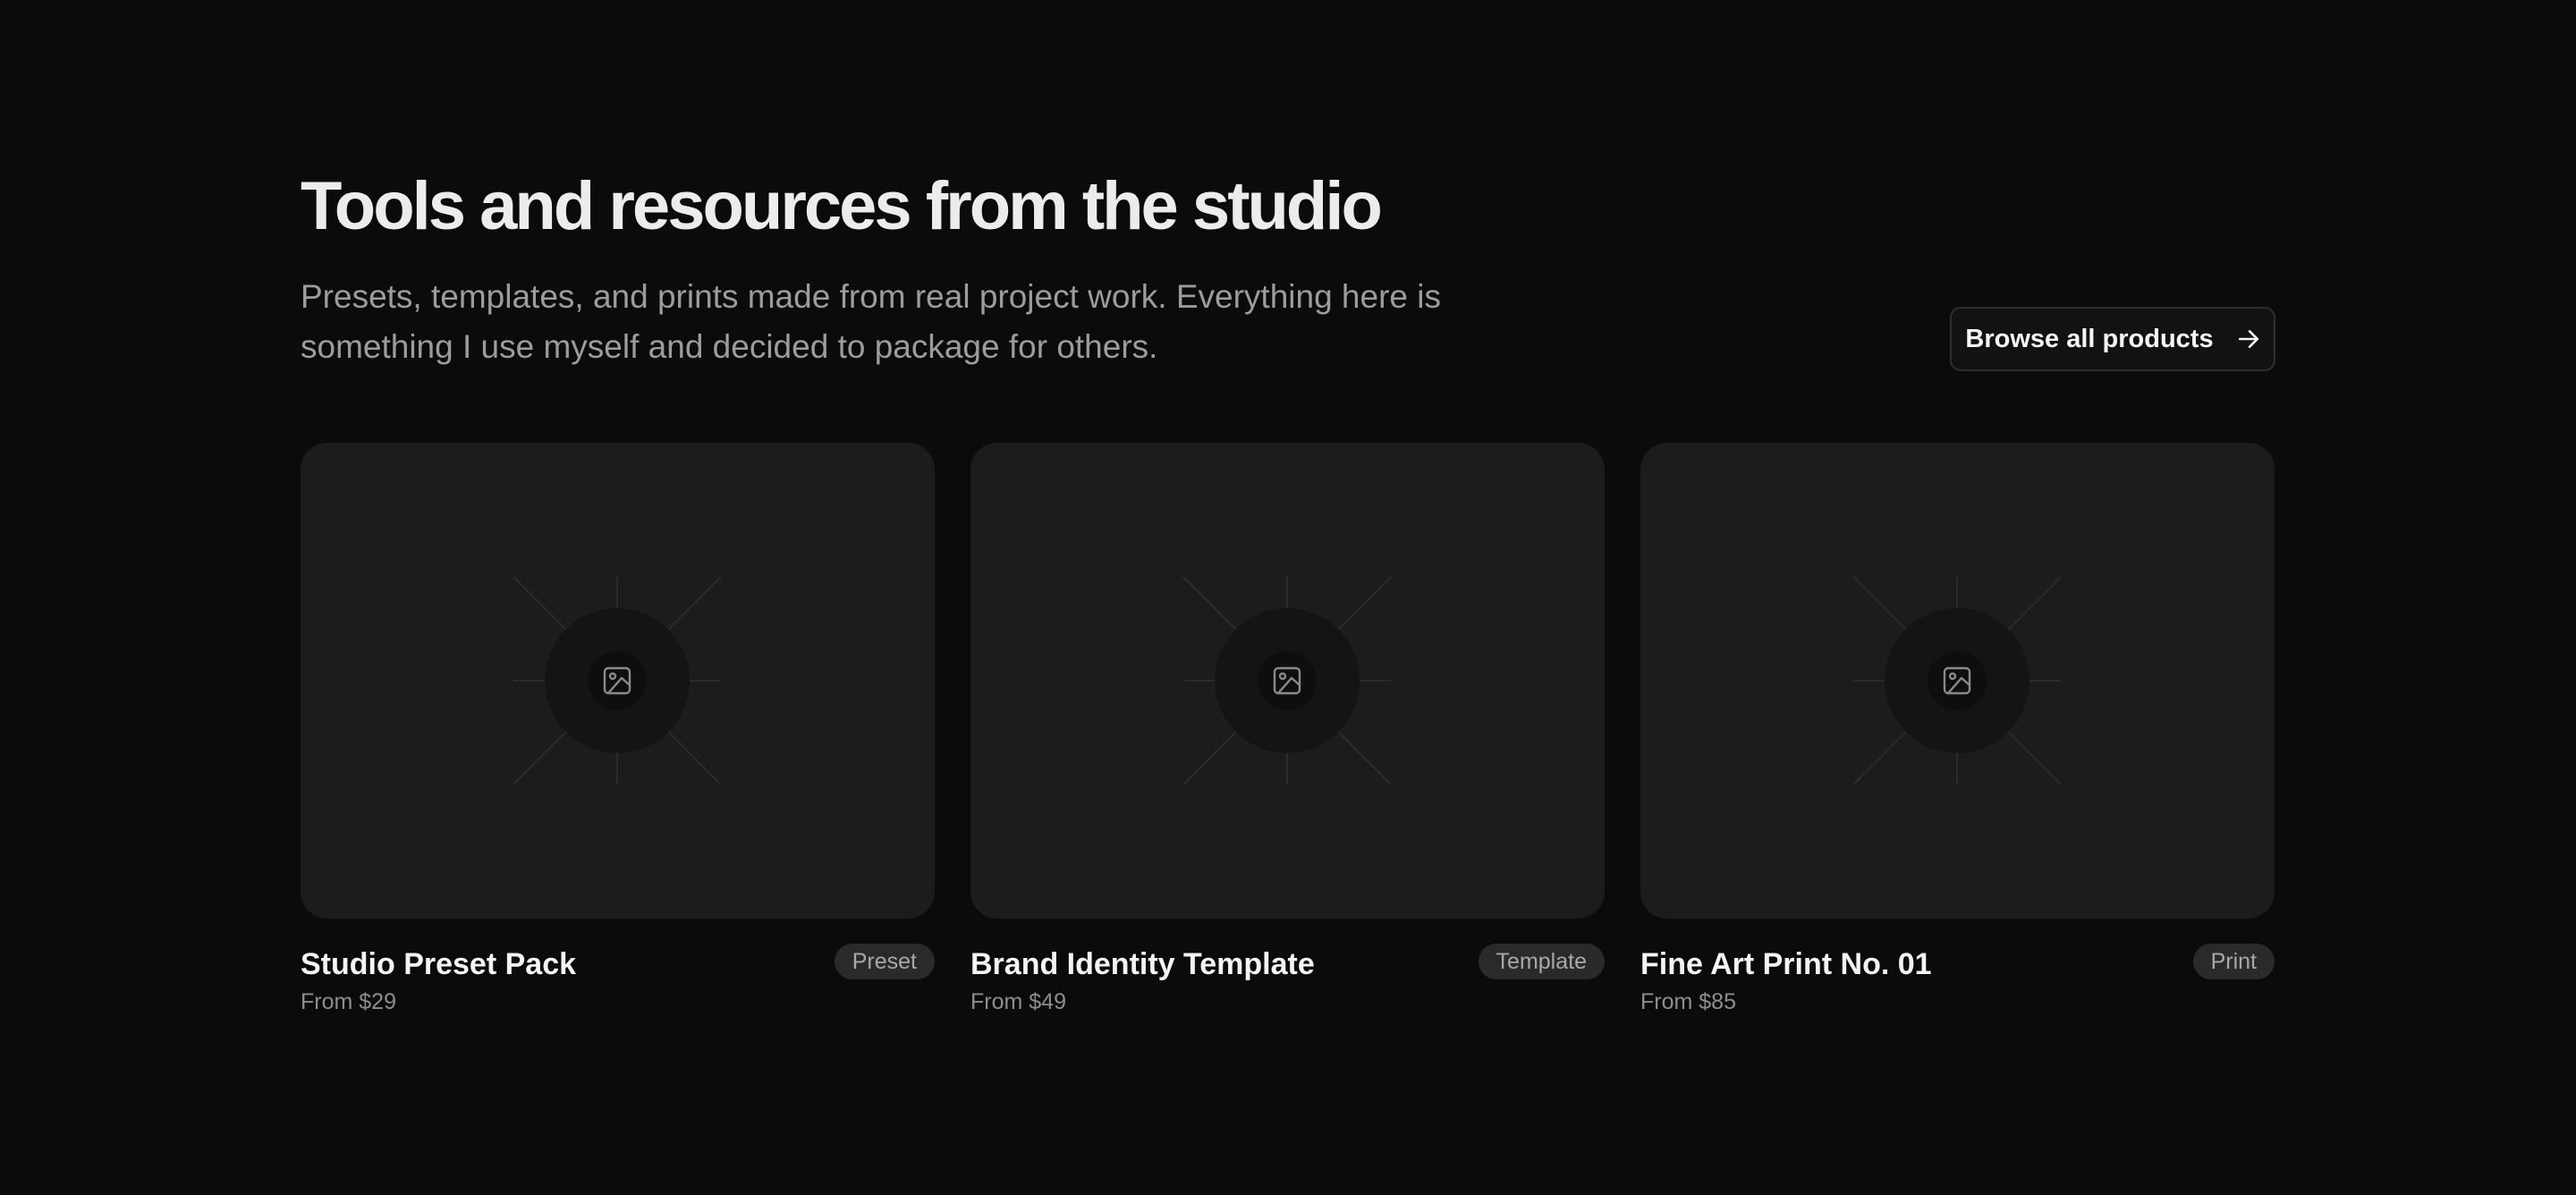  What do you see at coordinates (1018, 1001) in the screenshot?
I see `product-price: From $49` at bounding box center [1018, 1001].